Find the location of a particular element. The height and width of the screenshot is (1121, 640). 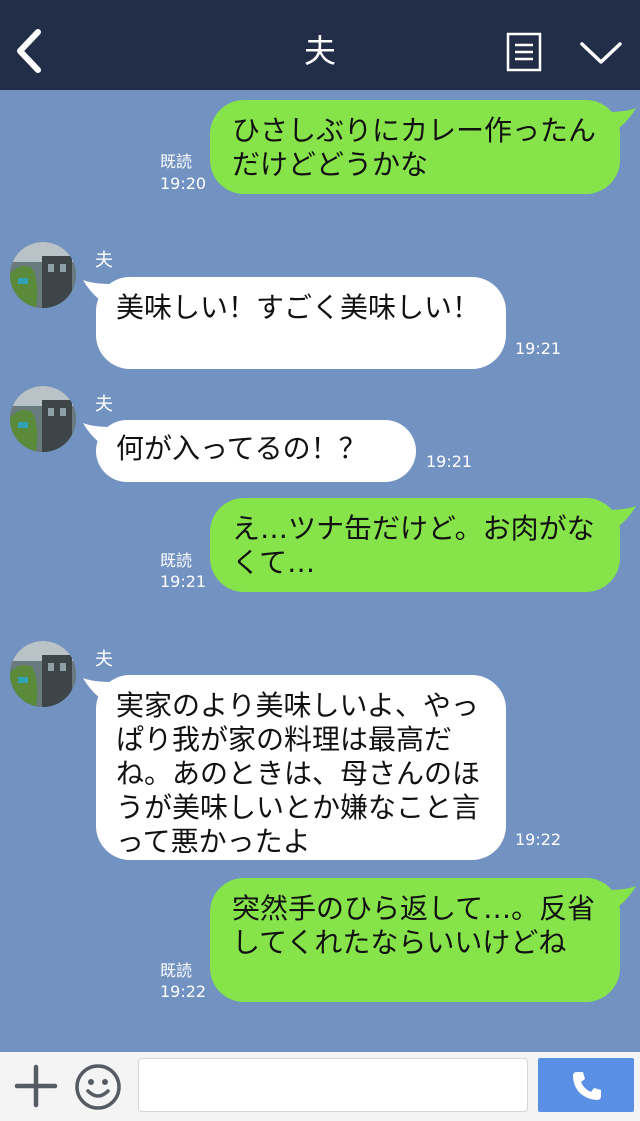

incoming-message-bubble: 美味しい！すごく美味しい！ is located at coordinates (301, 323).